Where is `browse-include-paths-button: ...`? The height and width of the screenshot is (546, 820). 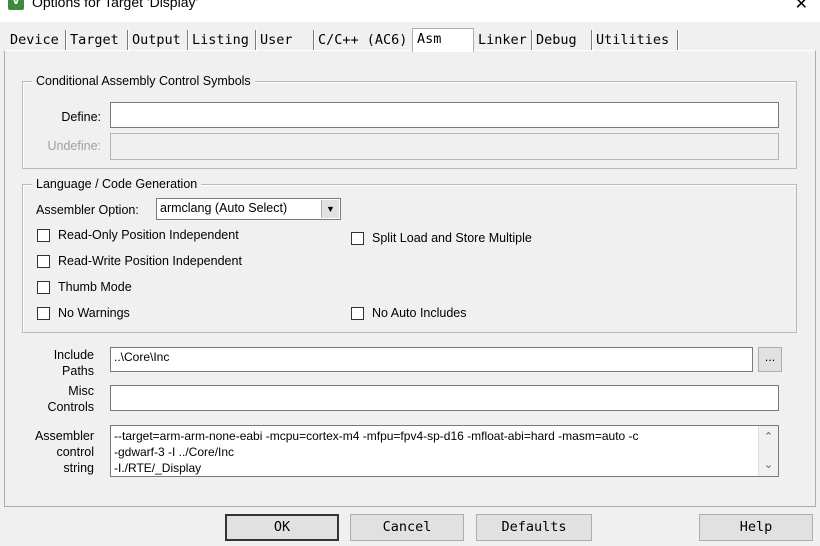 browse-include-paths-button: ... is located at coordinates (770, 359).